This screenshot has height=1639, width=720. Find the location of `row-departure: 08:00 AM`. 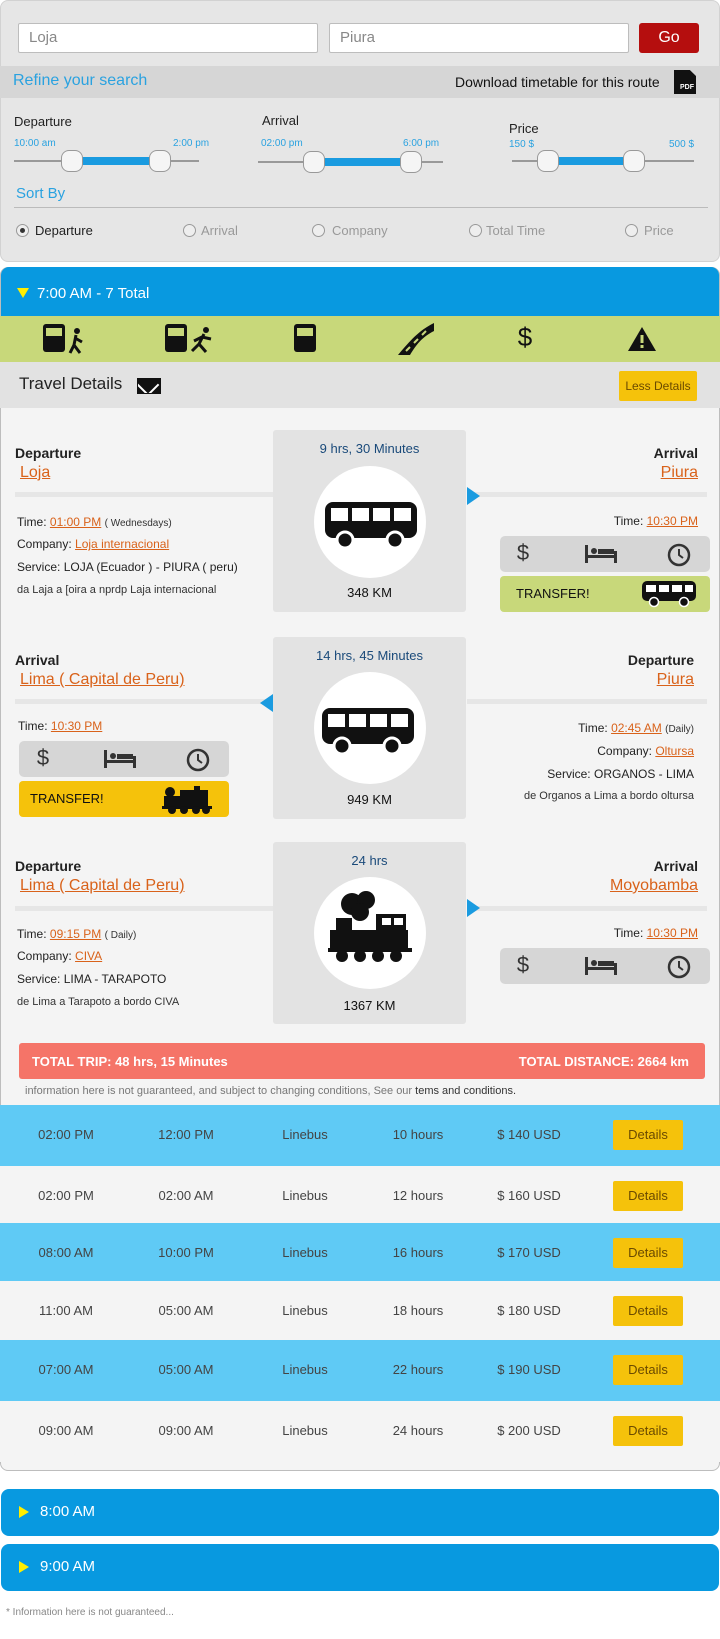

row-departure: 08:00 AM is located at coordinates (66, 1252).